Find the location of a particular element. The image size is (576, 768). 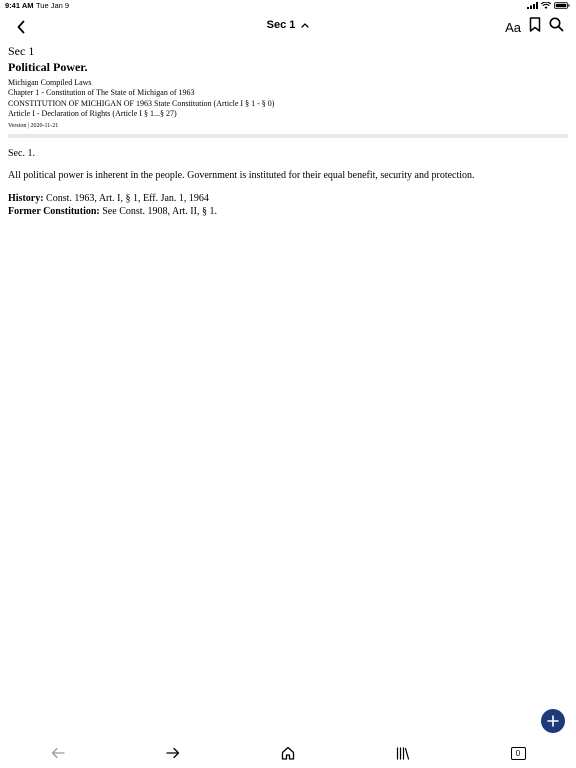

status-indicators is located at coordinates (548, 5).